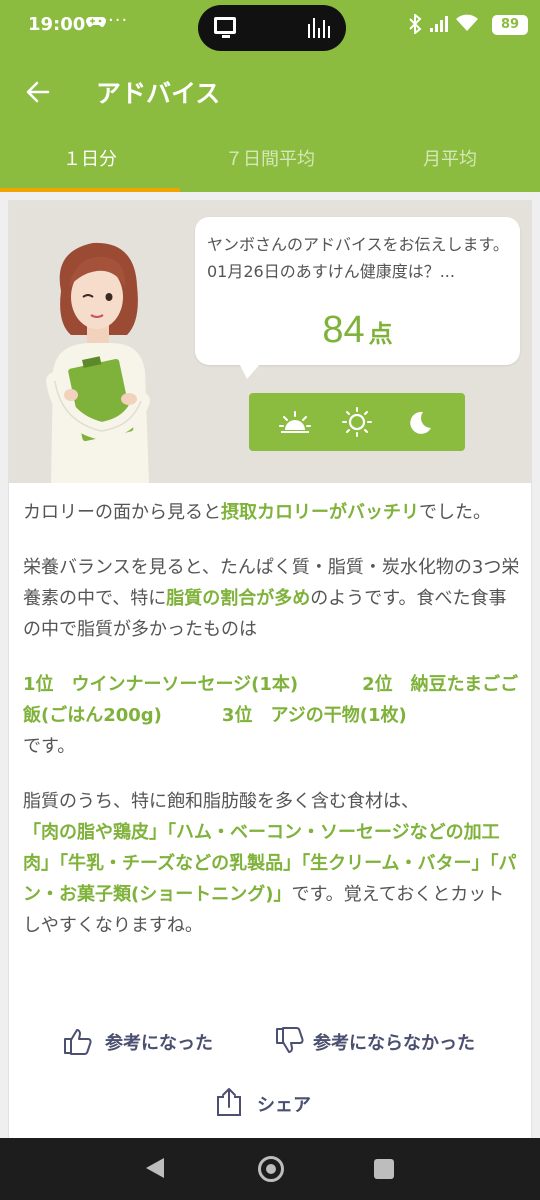  What do you see at coordinates (98, 362) in the screenshot?
I see `advisor-illustration` at bounding box center [98, 362].